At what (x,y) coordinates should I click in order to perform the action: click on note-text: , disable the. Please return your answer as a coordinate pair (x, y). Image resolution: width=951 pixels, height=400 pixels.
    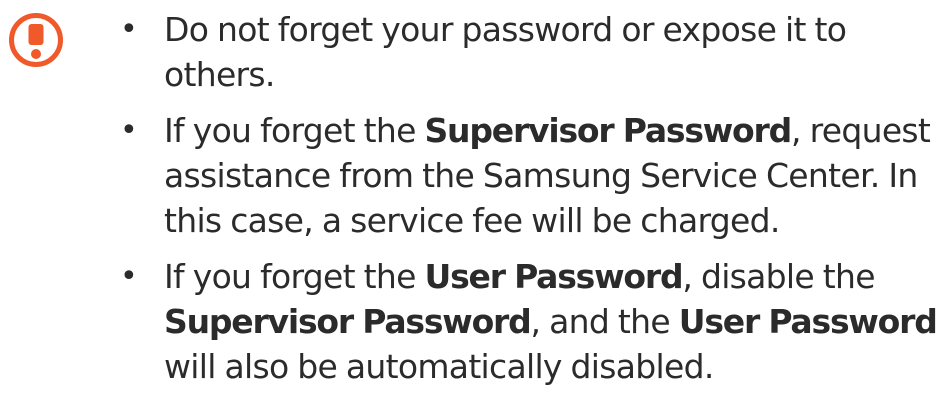
    Looking at the image, I should click on (778, 276).